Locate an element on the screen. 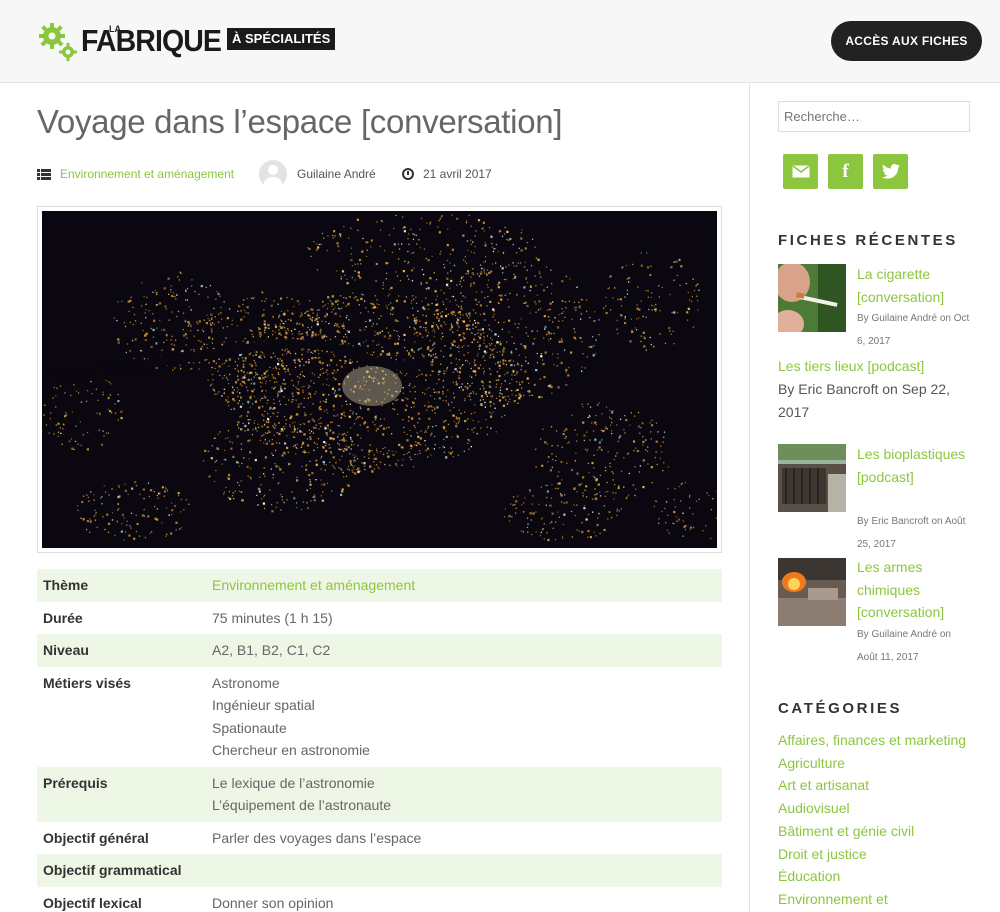 The height and width of the screenshot is (912, 1000). recent-meta: By Guilaine André on Oct 6, 2017 is located at coordinates (913, 330).